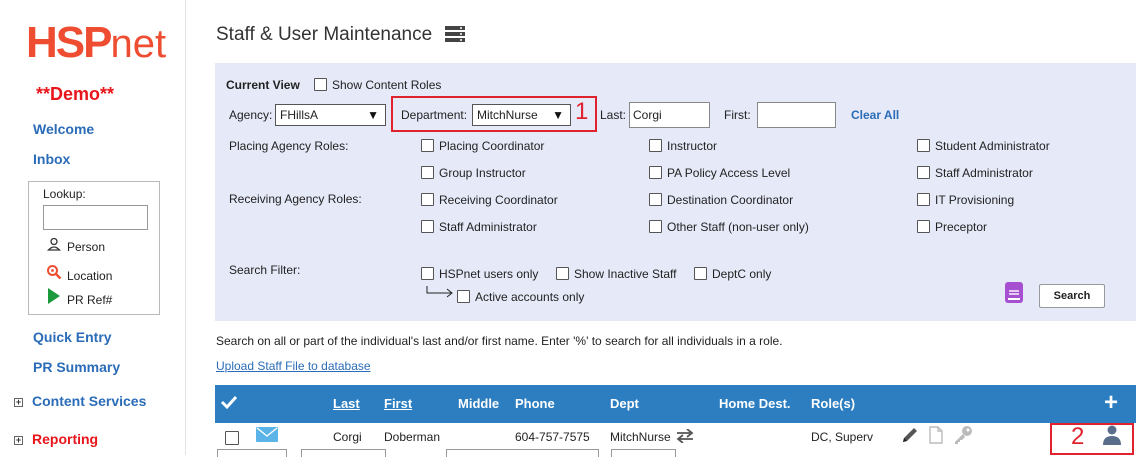 The height and width of the screenshot is (457, 1148). I want to click on nav-reporting-label: Reporting, so click(65, 439).